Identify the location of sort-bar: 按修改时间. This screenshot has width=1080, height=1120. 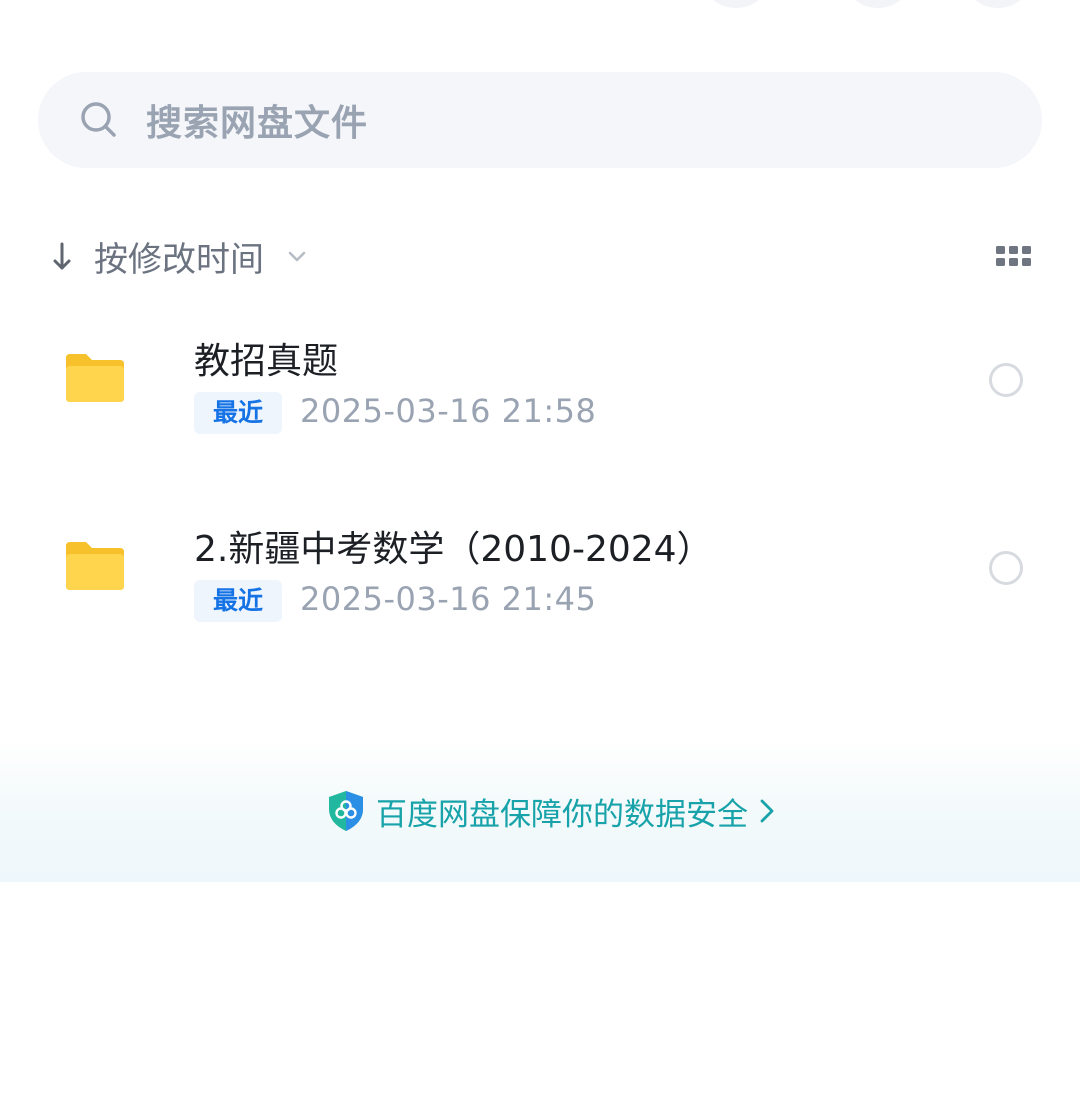
(540, 256).